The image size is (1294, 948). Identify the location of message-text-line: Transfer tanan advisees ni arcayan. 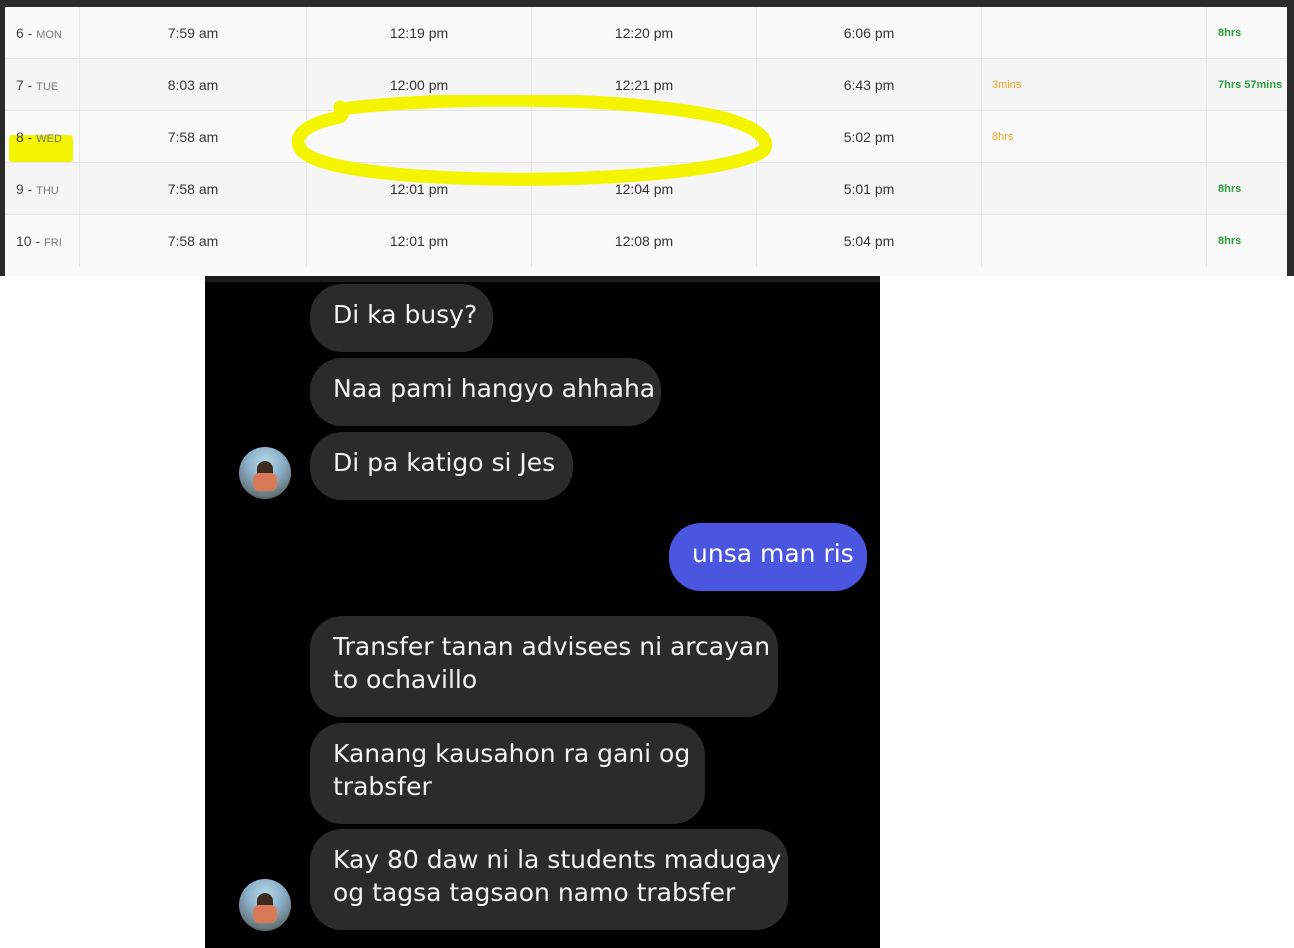
(552, 646).